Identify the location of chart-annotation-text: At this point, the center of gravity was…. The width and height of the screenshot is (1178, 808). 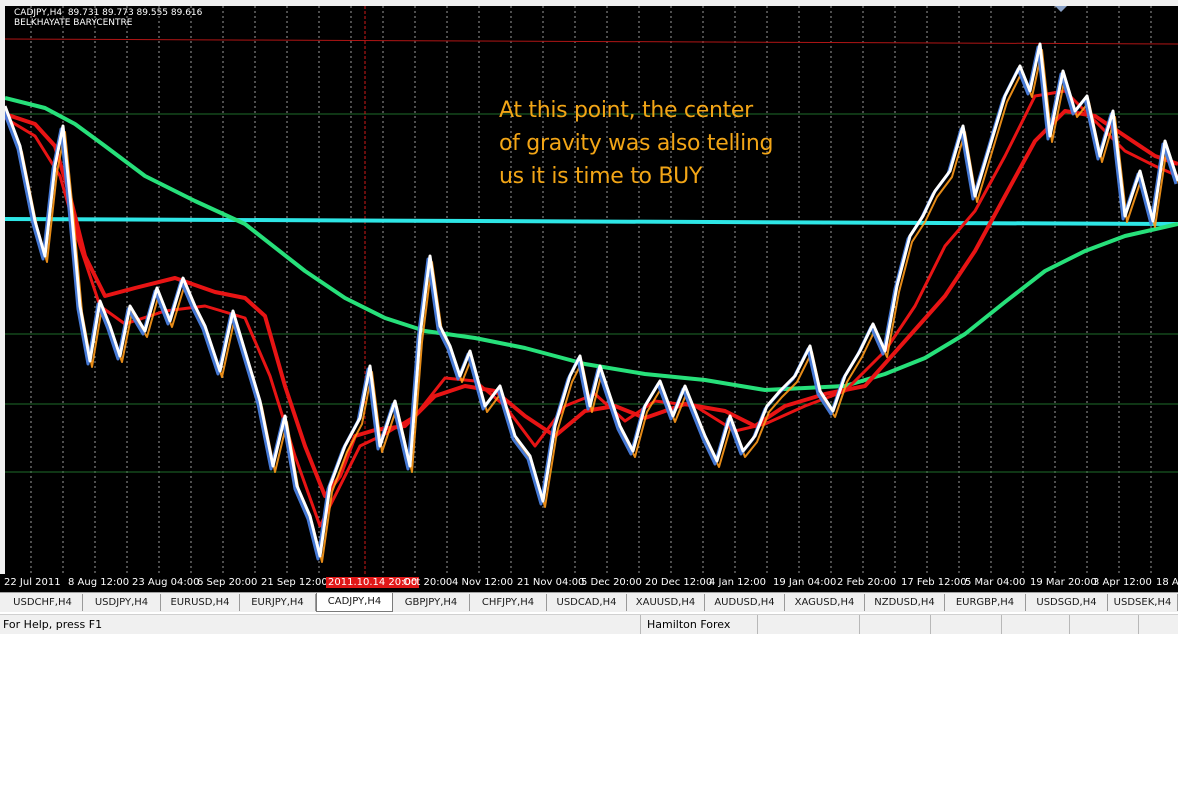
(636, 143).